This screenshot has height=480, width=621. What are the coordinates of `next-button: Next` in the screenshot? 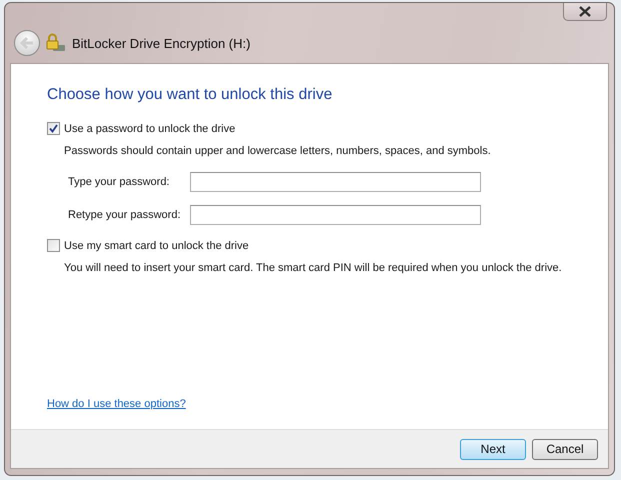 It's located at (493, 449).